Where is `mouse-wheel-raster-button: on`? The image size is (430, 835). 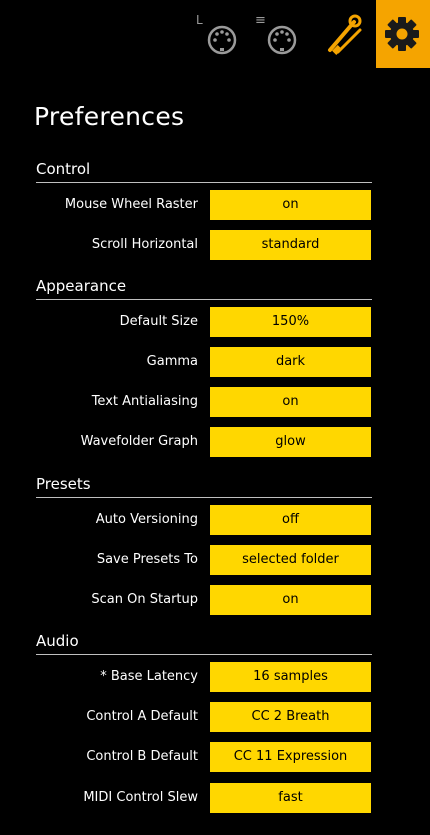 mouse-wheel-raster-button: on is located at coordinates (290, 205).